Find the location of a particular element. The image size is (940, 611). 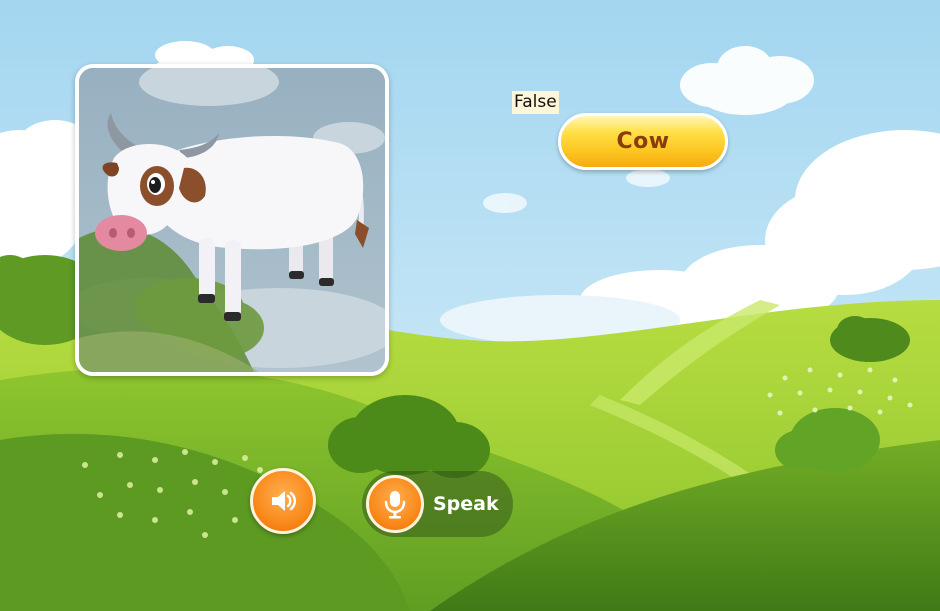

play-sound-button is located at coordinates (283, 501).